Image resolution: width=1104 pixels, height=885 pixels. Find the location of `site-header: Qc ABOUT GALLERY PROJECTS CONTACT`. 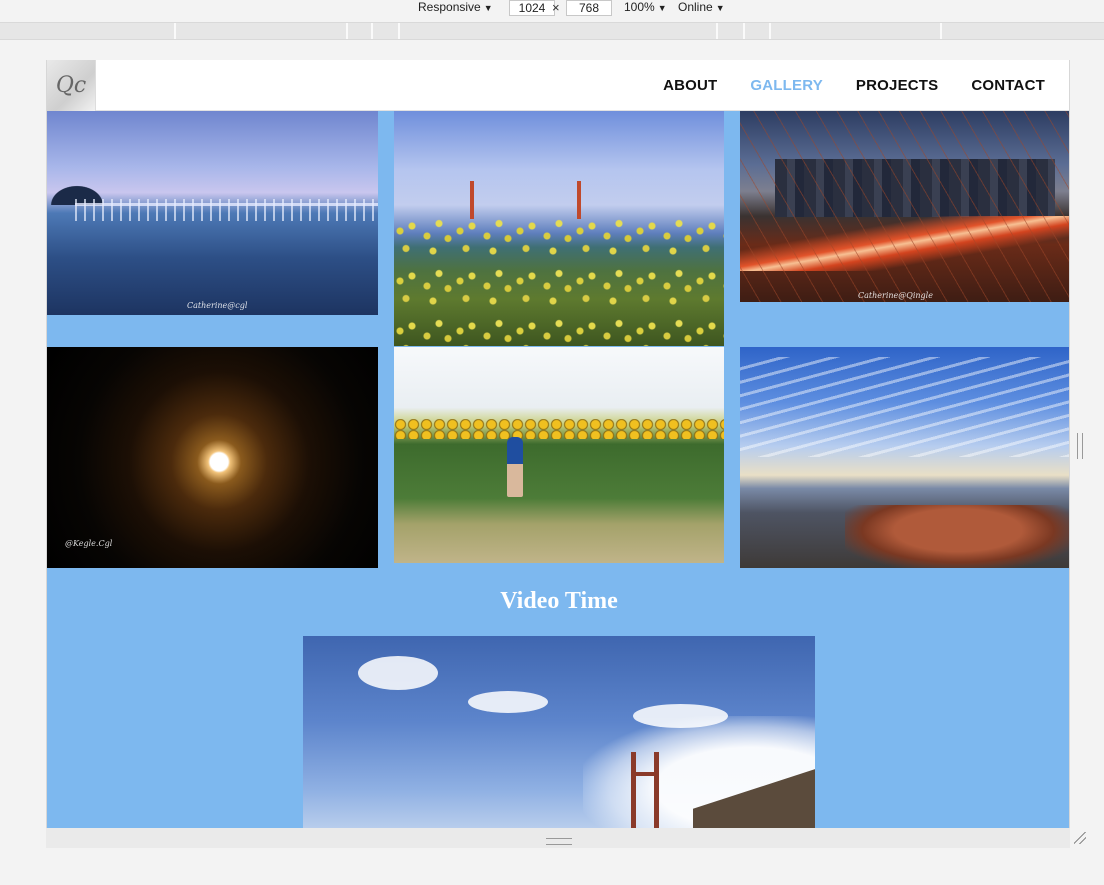

site-header: Qc ABOUT GALLERY PROJECTS CONTACT is located at coordinates (558, 85).